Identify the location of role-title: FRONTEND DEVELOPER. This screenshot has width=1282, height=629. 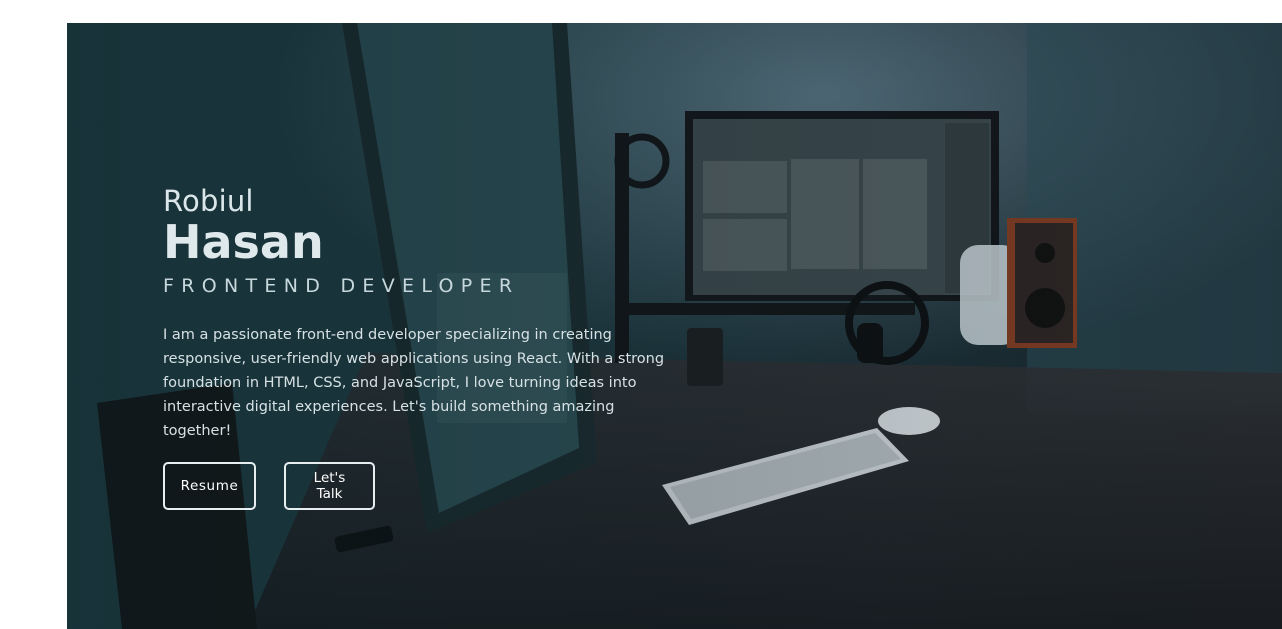
(341, 286).